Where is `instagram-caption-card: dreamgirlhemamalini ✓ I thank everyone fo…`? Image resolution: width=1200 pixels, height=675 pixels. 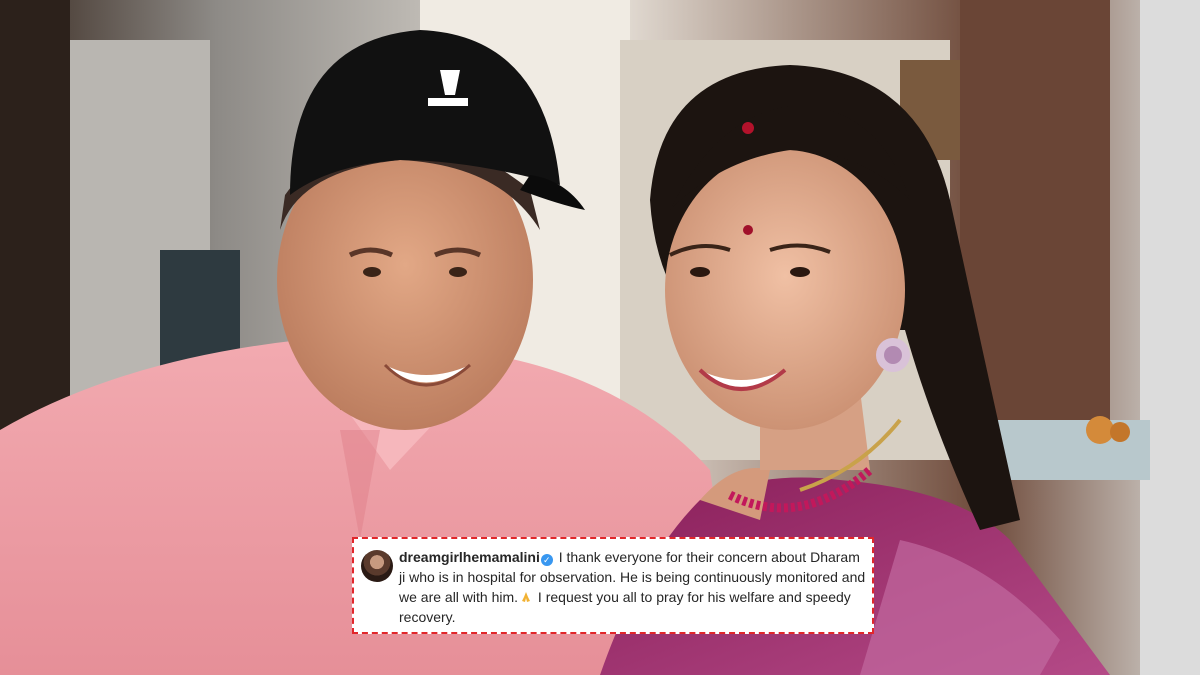
instagram-caption-card: dreamgirlhemamalini ✓ I thank everyone fo… is located at coordinates (613, 585).